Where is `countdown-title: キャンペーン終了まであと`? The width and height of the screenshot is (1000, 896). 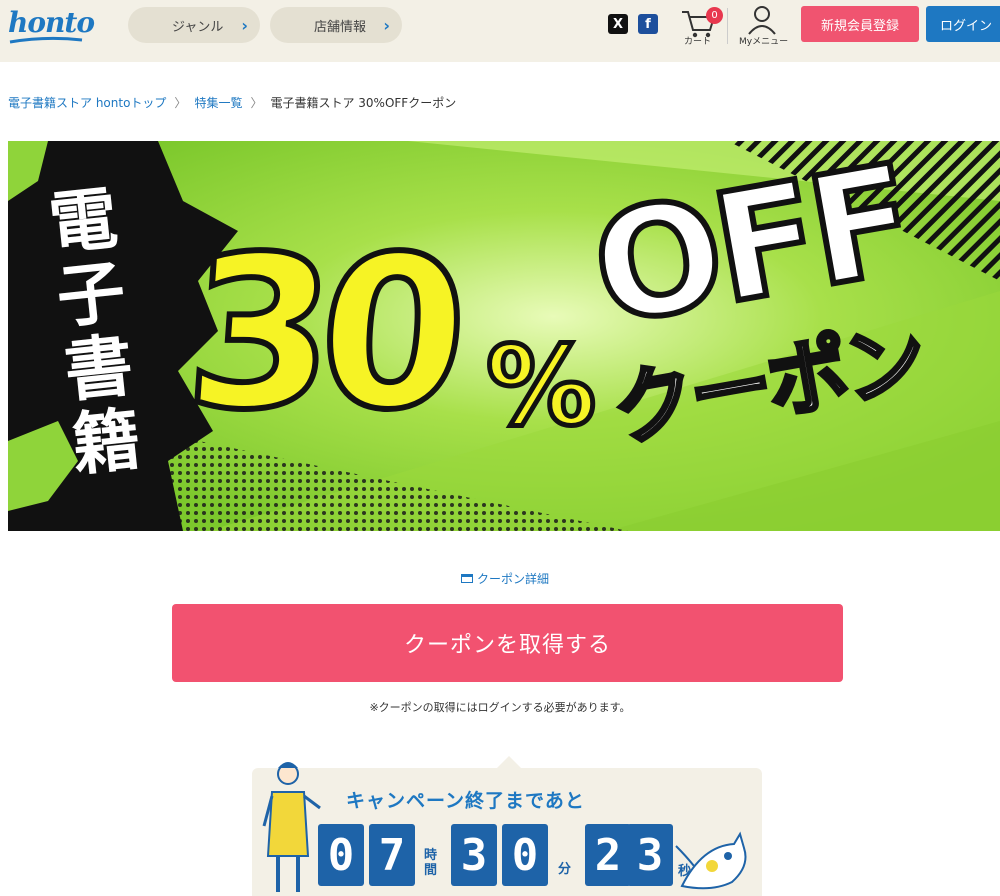 countdown-title: キャンペーン終了まであと is located at coordinates (465, 801).